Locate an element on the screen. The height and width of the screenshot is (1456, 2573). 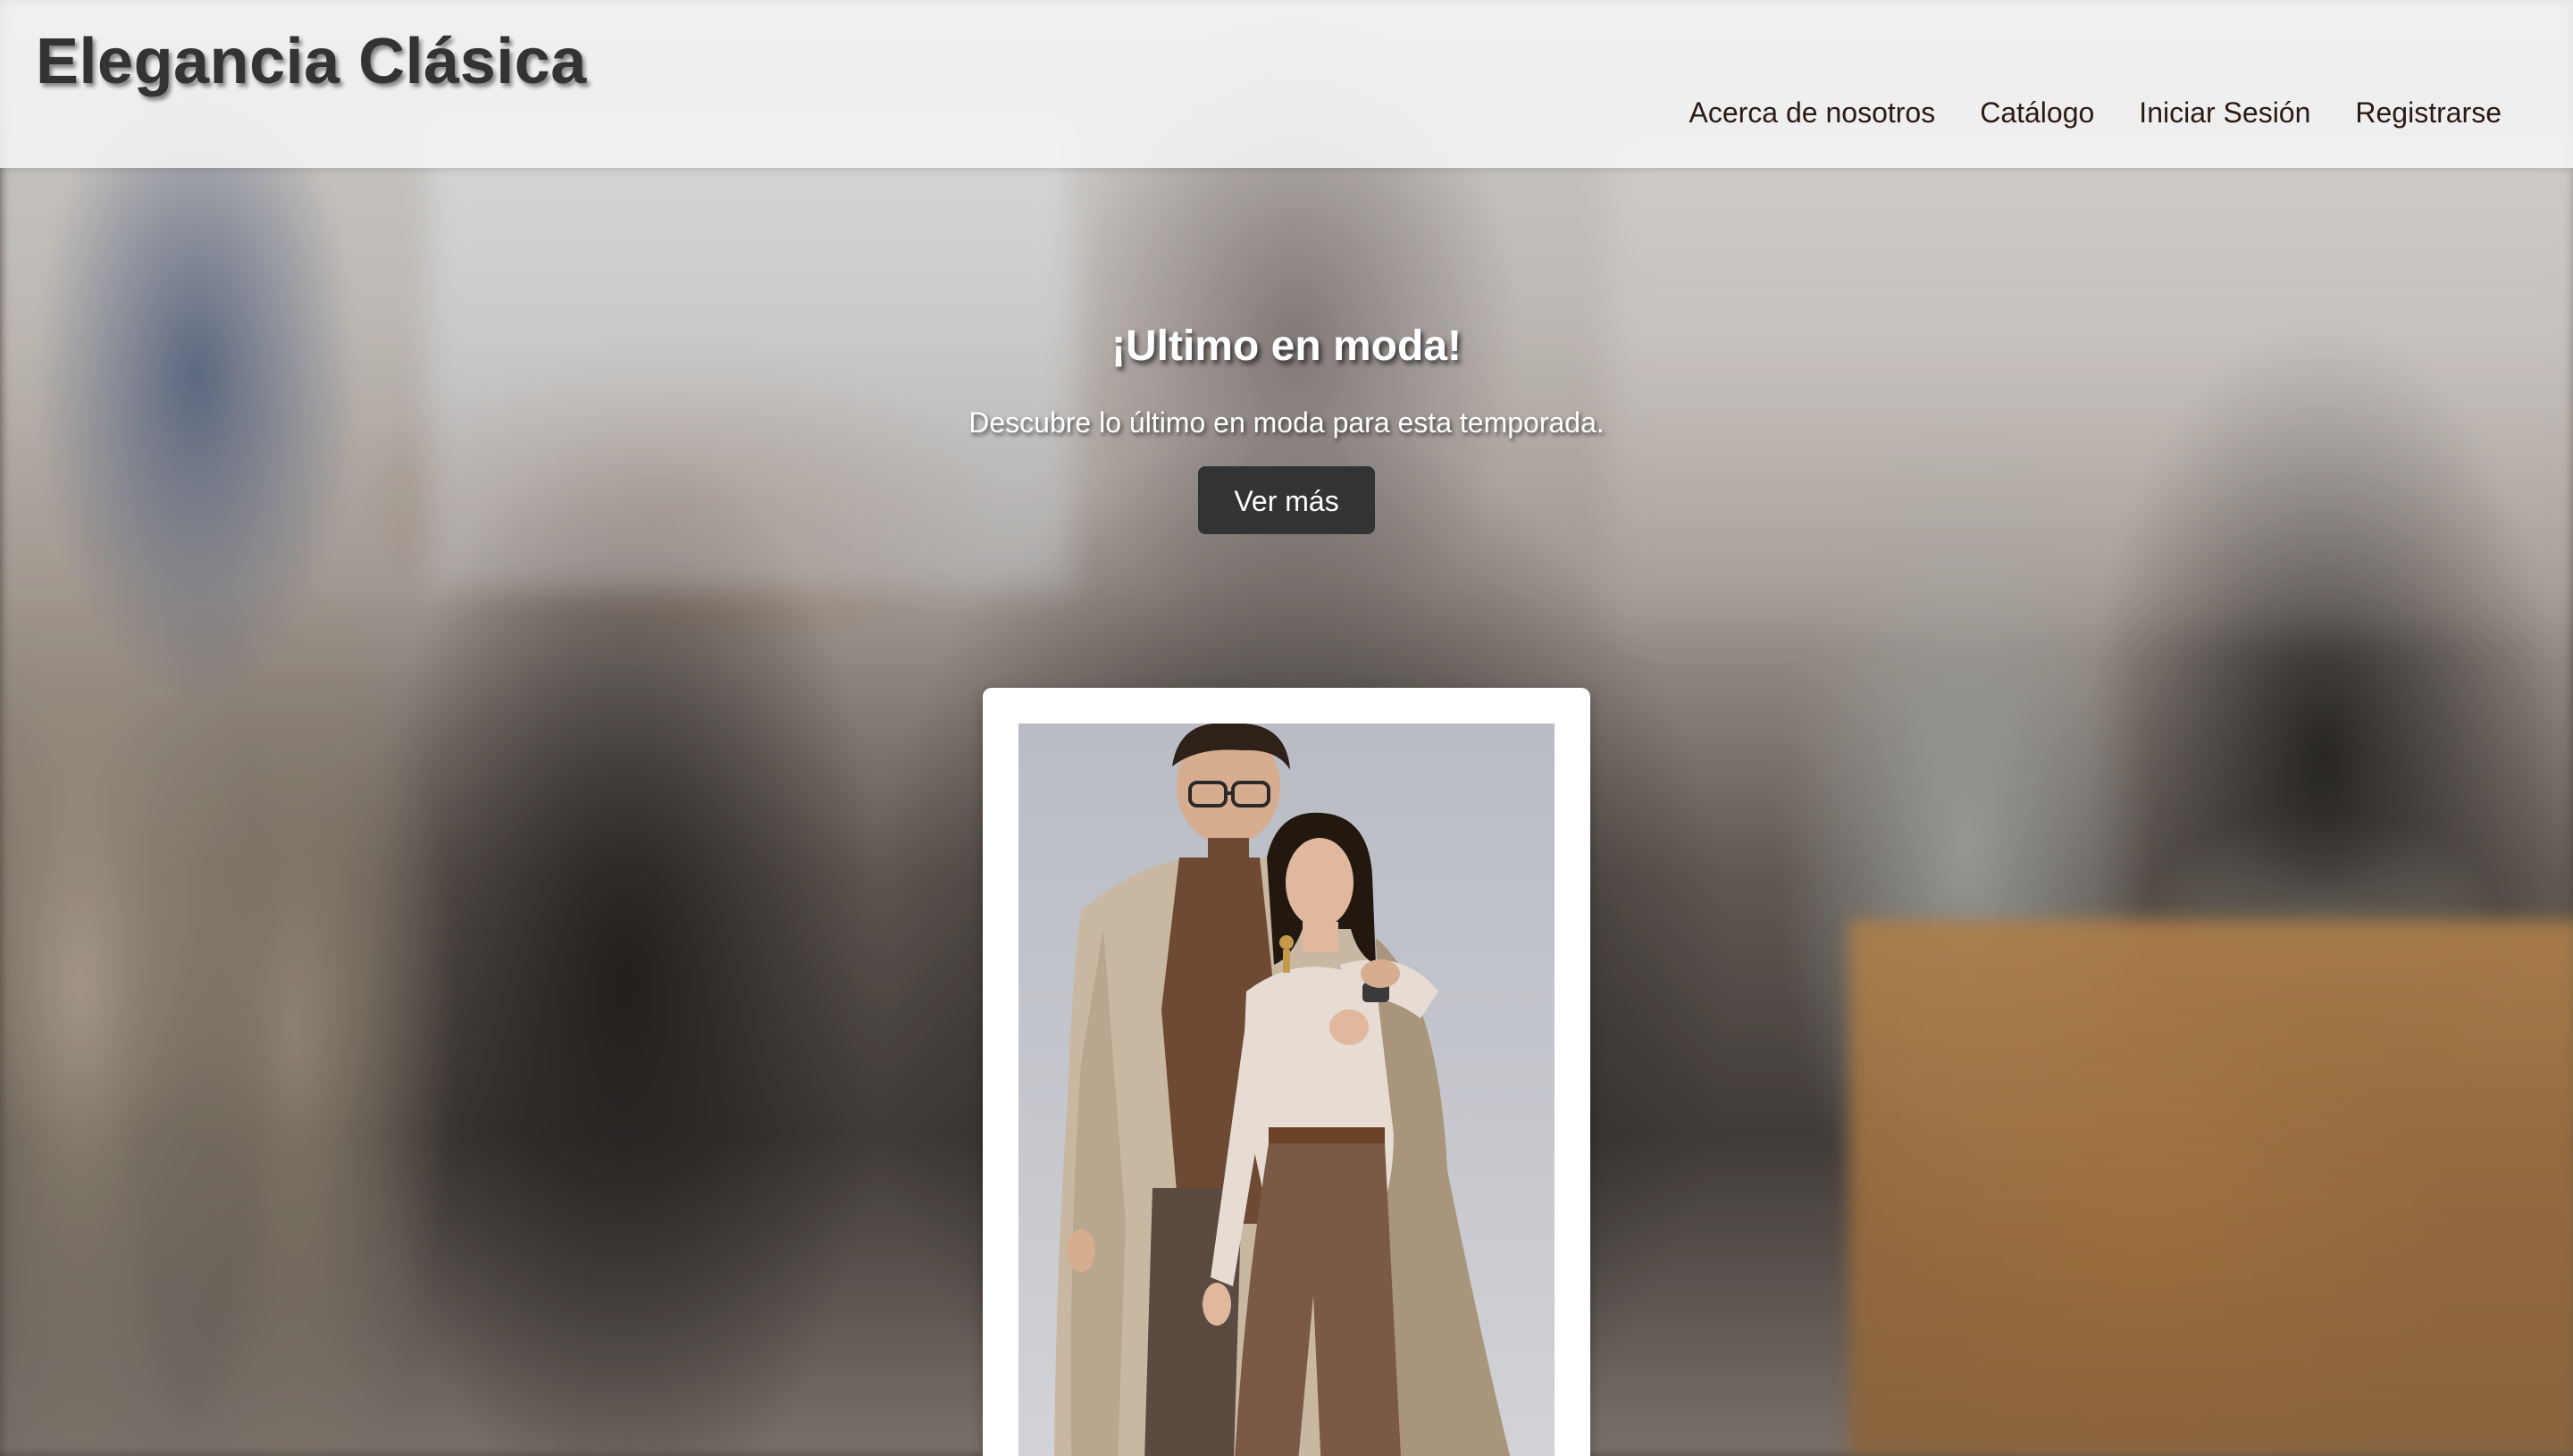
brand-logo: Elegancia Clásica is located at coordinates (311, 61).